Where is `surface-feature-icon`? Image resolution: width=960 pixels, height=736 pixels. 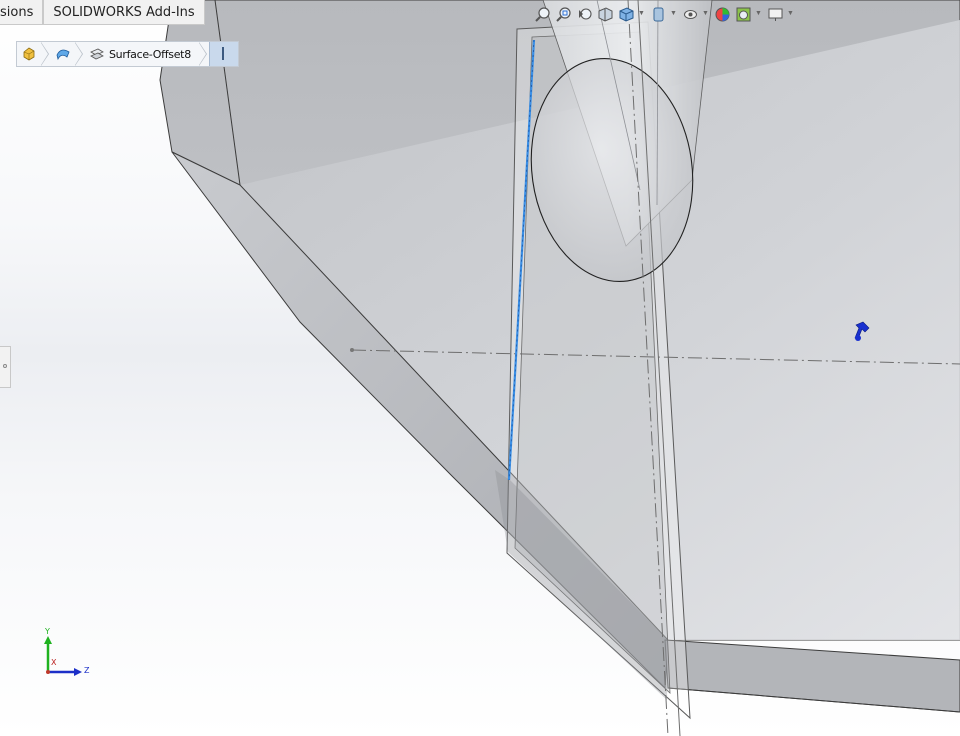
surface-feature-icon is located at coordinates (63, 55).